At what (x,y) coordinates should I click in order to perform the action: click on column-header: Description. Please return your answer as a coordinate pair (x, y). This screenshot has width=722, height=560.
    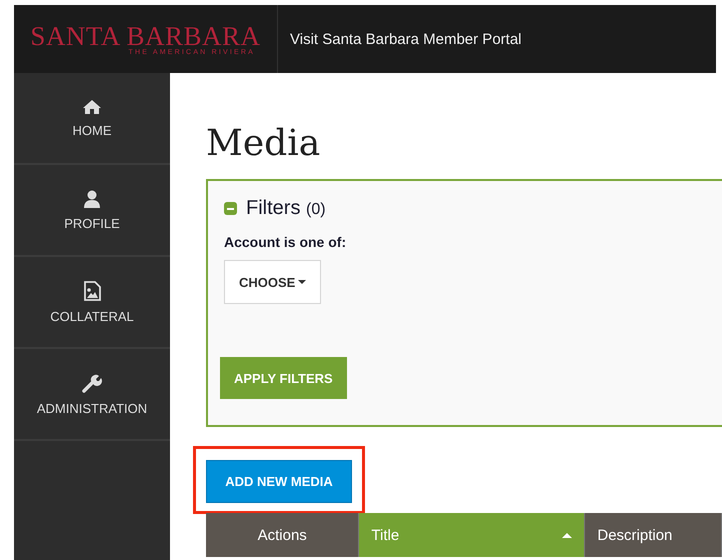
    Looking at the image, I should click on (653, 535).